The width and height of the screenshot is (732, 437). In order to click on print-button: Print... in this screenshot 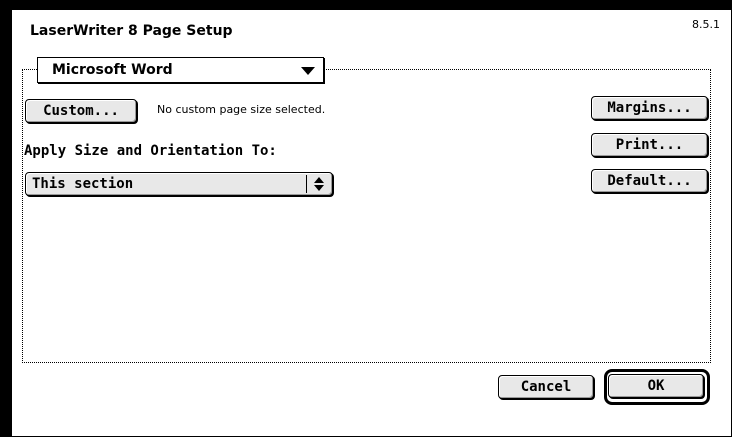, I will do `click(649, 145)`.